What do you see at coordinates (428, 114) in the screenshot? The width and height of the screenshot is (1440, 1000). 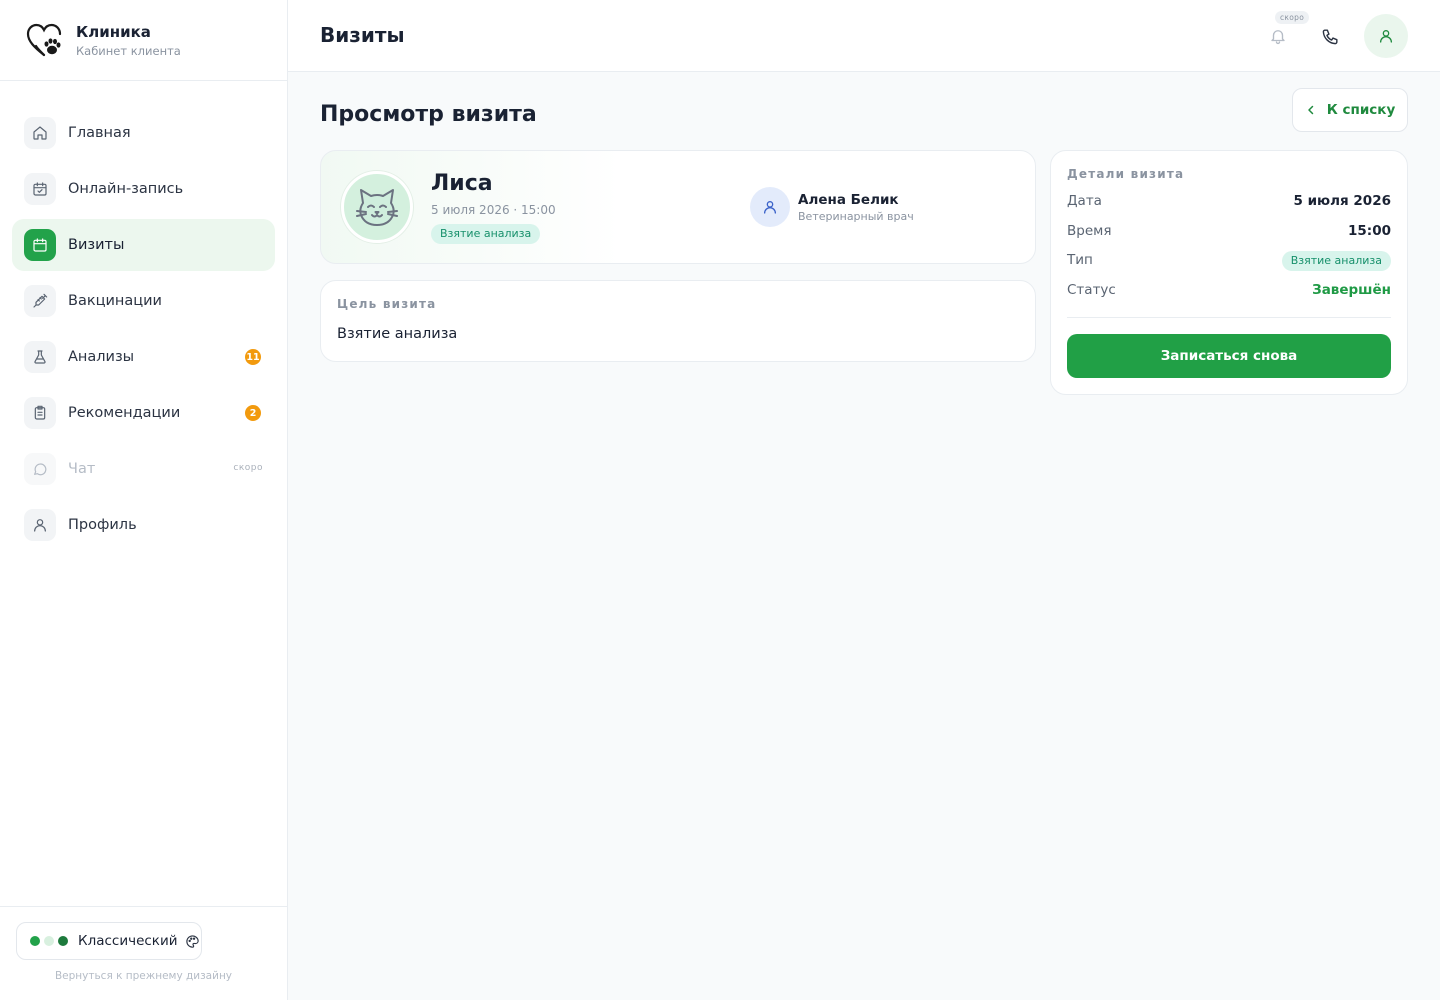 I see `page-title: Просмотр визита` at bounding box center [428, 114].